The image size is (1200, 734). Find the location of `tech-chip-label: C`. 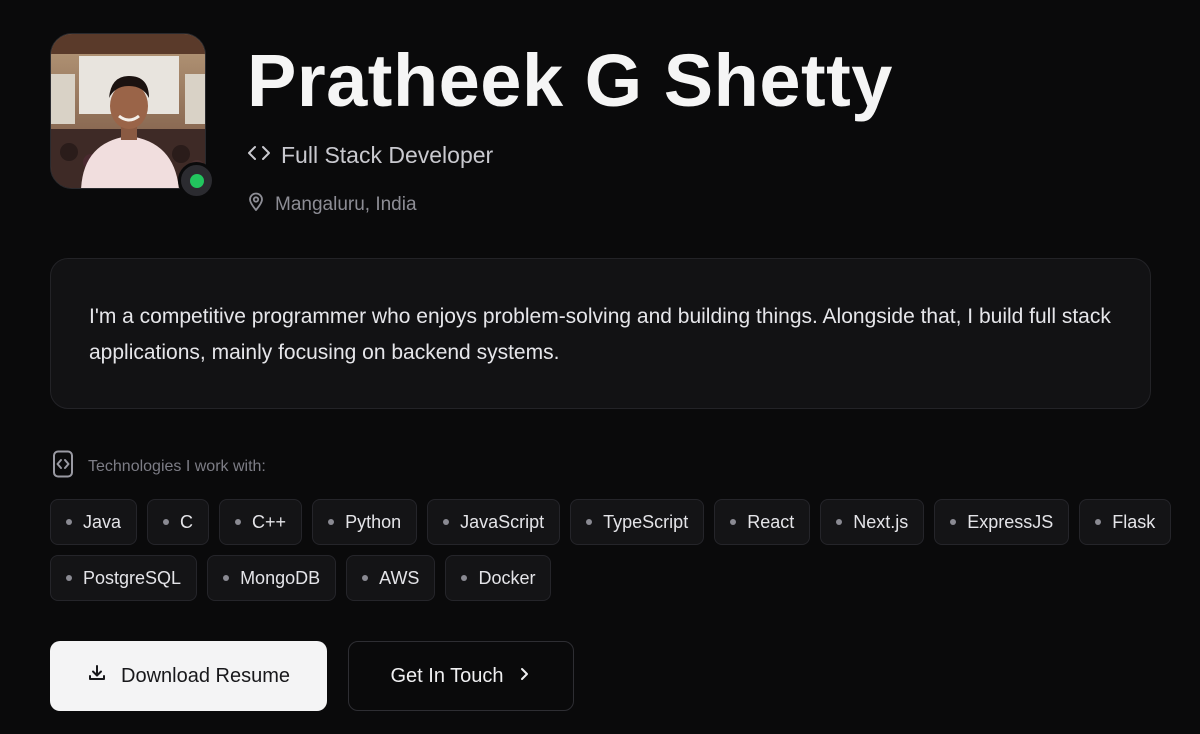

tech-chip-label: C is located at coordinates (187, 521).